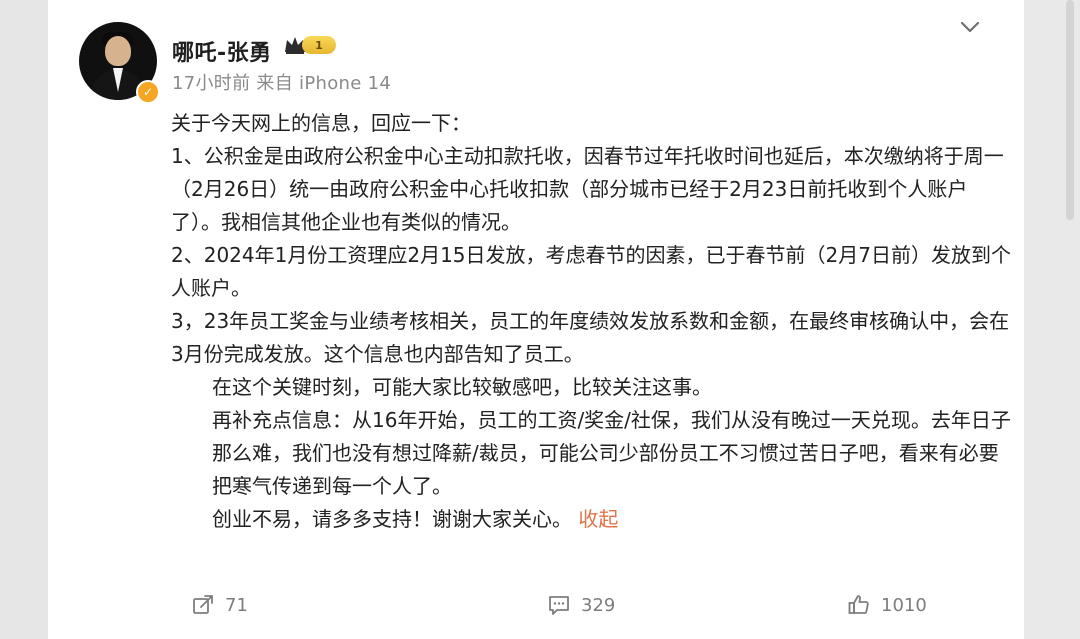 The height and width of the screenshot is (639, 1080). What do you see at coordinates (203, 604) in the screenshot?
I see `share-icon` at bounding box center [203, 604].